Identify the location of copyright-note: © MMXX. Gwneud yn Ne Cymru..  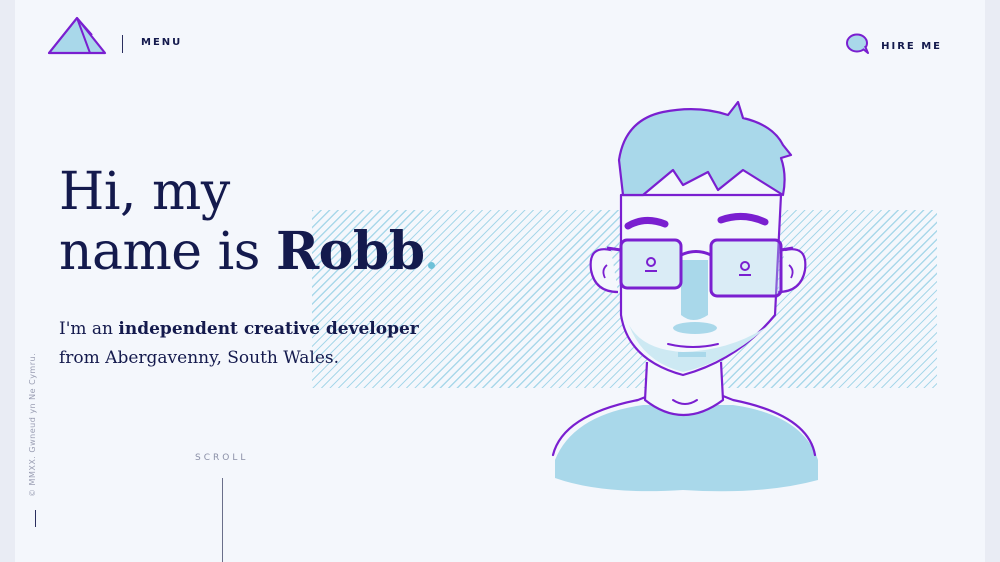
(32, 424).